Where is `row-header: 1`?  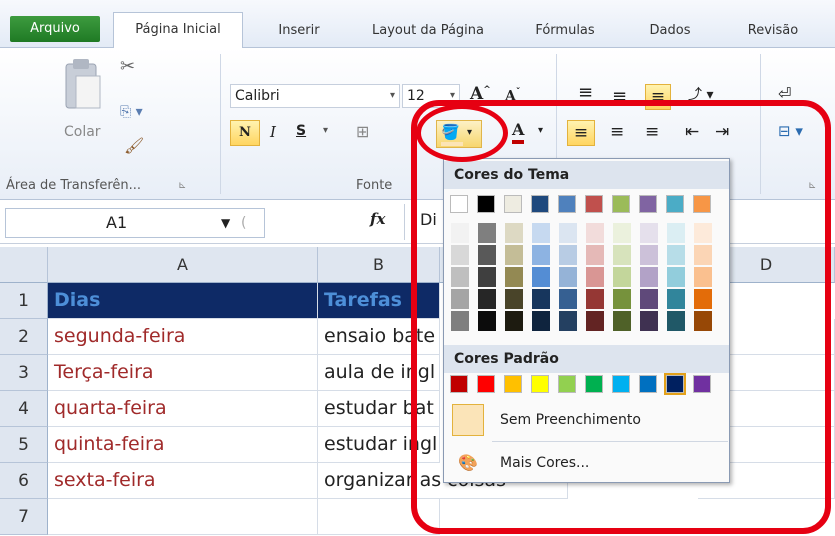
row-header: 1 is located at coordinates (24, 301).